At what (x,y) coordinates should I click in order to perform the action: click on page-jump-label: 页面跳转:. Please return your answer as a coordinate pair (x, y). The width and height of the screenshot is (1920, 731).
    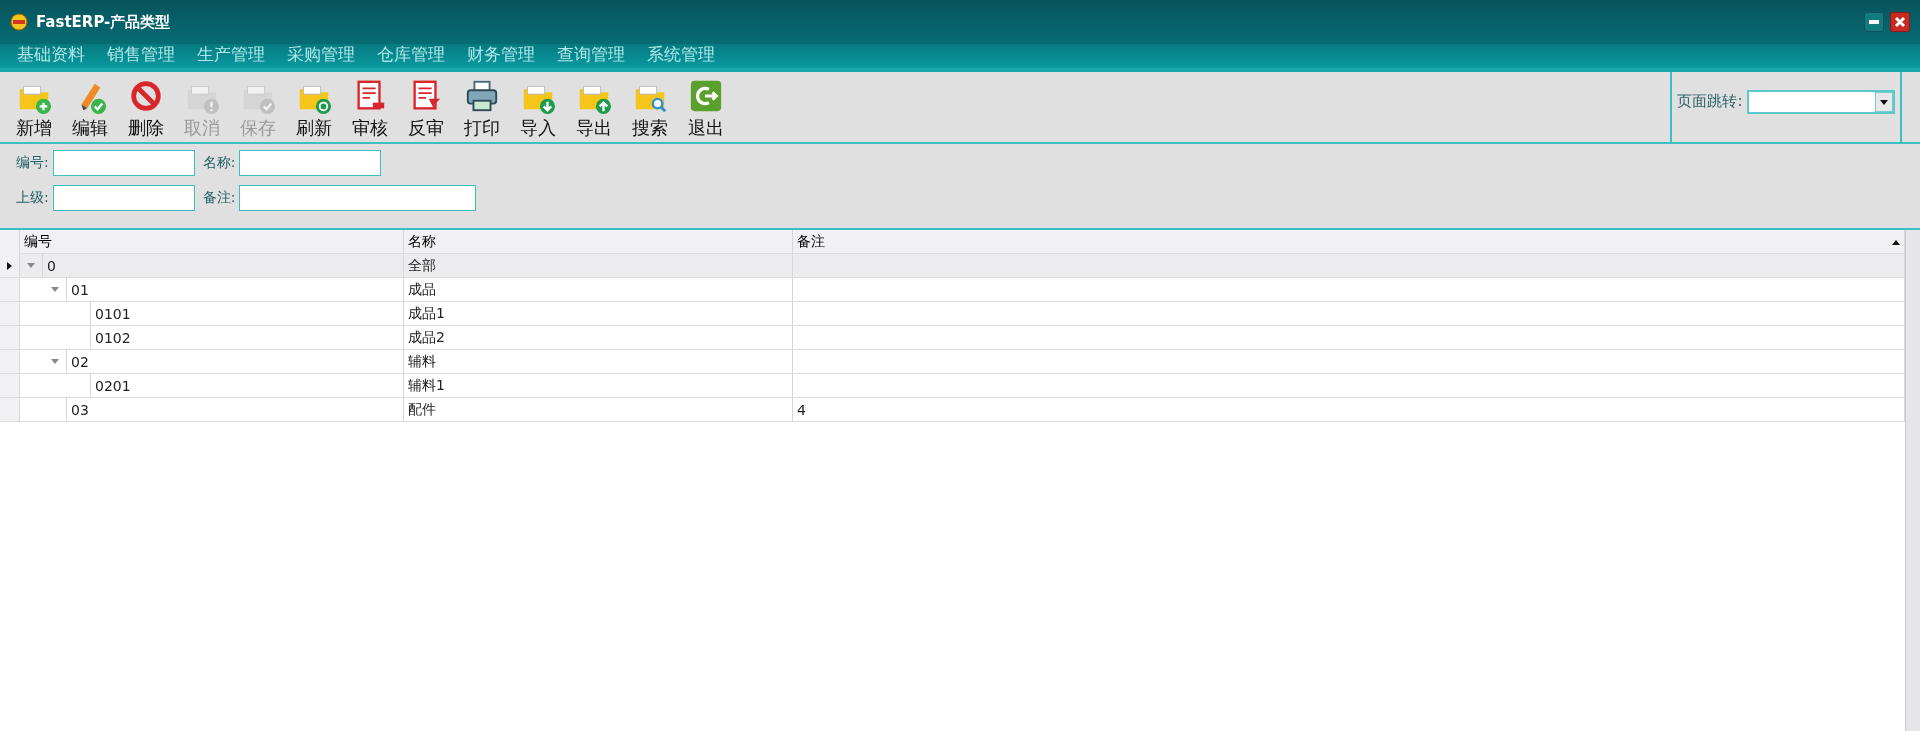
    Looking at the image, I should click on (1710, 101).